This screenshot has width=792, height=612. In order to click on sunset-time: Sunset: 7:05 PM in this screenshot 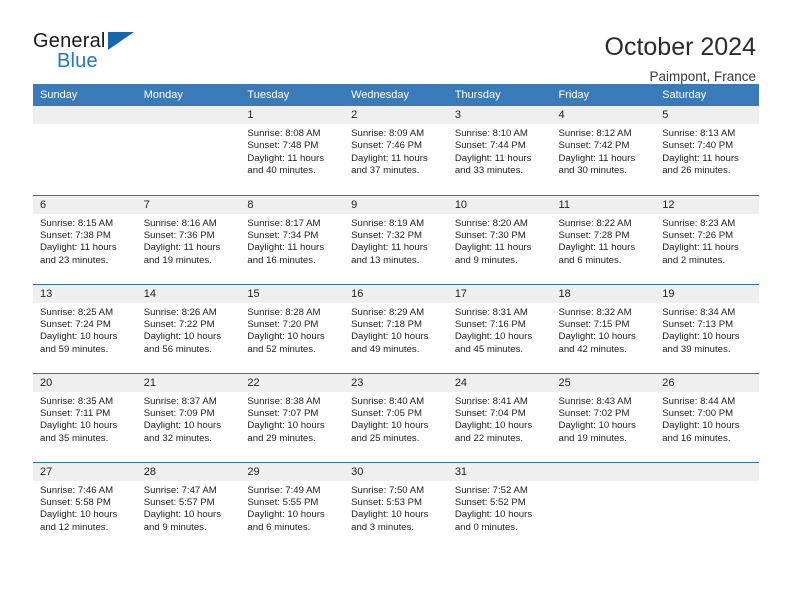, I will do `click(387, 413)`.